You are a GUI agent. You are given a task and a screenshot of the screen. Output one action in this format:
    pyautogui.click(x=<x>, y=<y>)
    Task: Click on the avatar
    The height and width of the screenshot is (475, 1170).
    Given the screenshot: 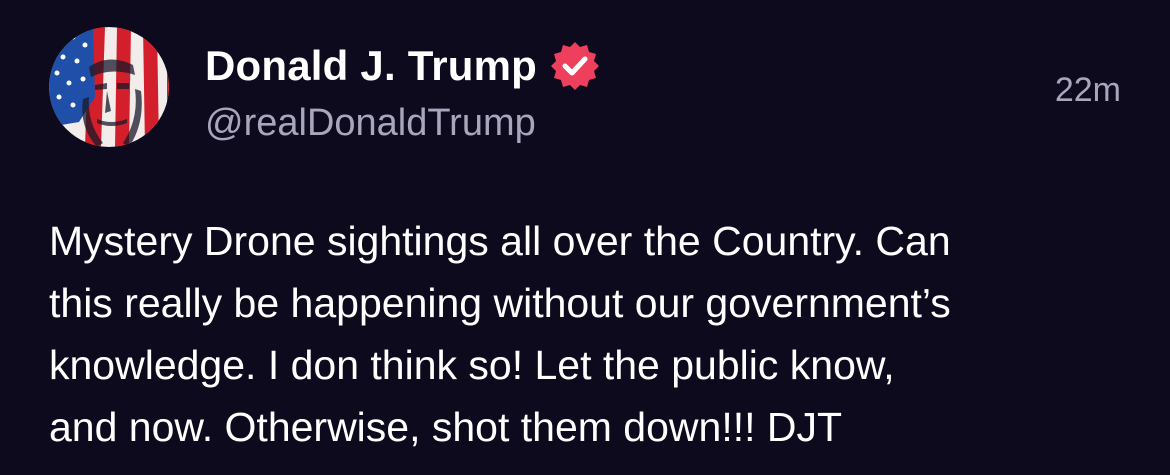 What is the action you would take?
    pyautogui.click(x=109, y=87)
    